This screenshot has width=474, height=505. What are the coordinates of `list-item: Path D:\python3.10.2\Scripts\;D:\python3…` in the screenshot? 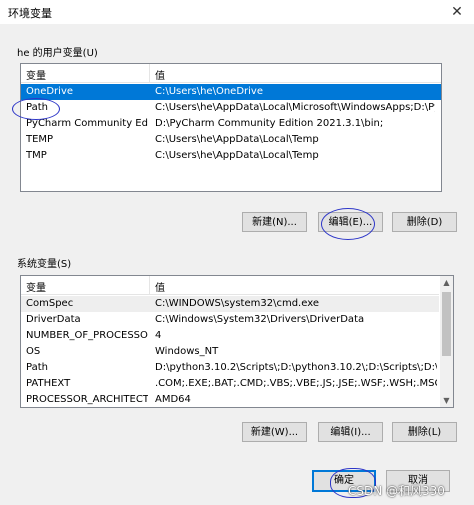 It's located at (230, 368).